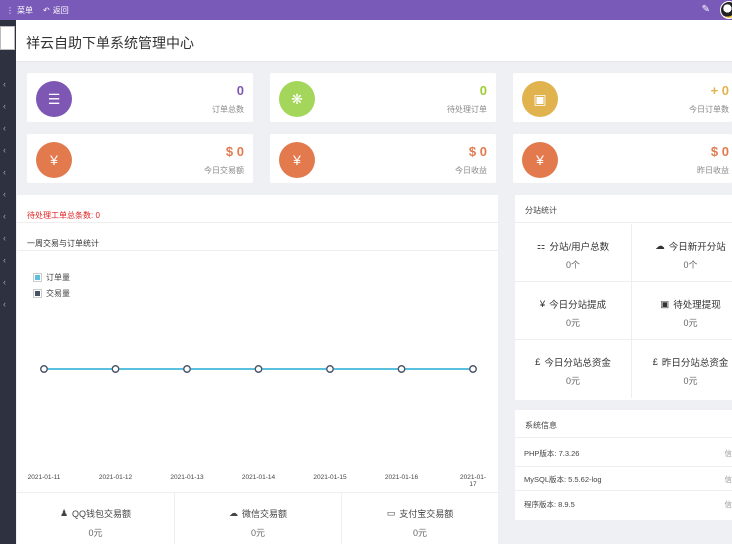 The width and height of the screenshot is (732, 544). I want to click on stat-label: 微信交易额, so click(264, 514).